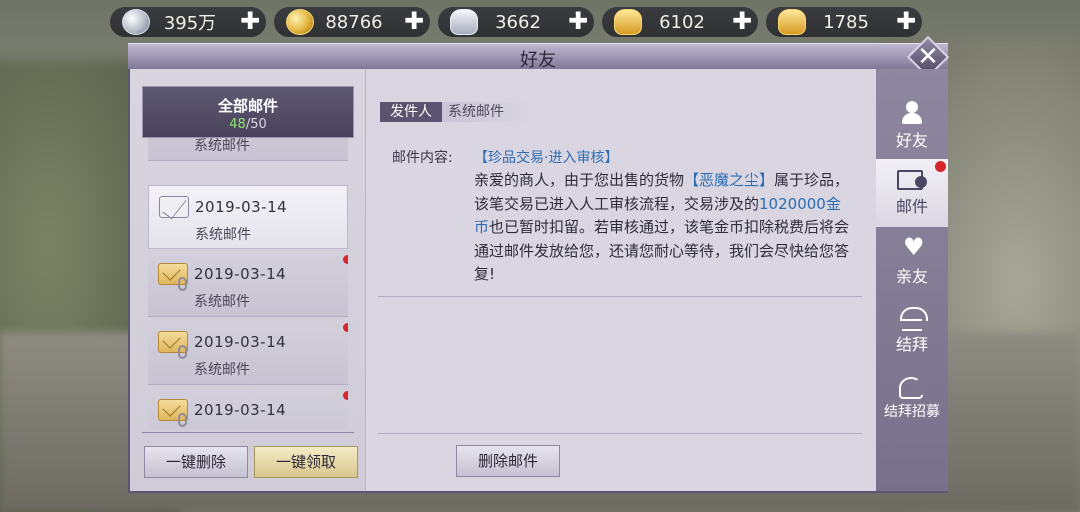  I want to click on friends-icon, so click(912, 113).